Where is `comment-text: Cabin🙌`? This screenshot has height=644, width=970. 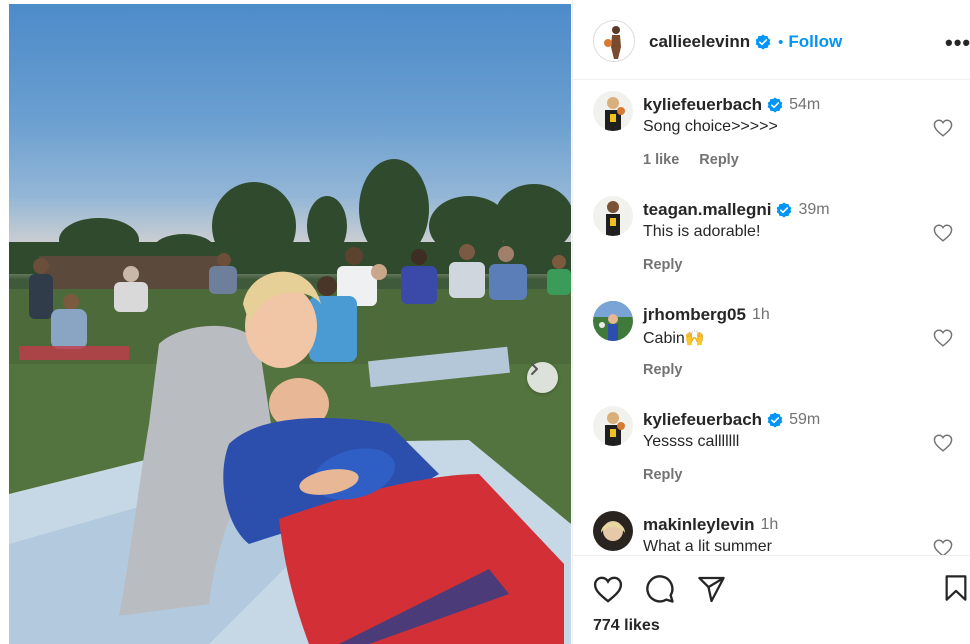 comment-text: Cabin🙌 is located at coordinates (674, 338).